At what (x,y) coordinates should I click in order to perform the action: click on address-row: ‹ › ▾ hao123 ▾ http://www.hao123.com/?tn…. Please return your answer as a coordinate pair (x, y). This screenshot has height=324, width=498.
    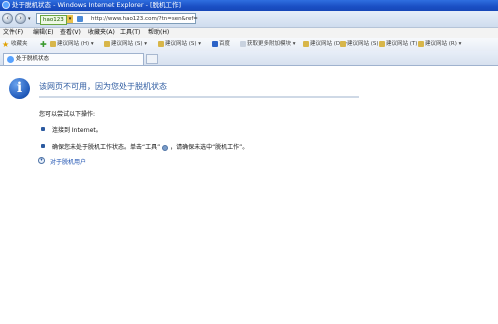
    Looking at the image, I should click on (249, 19).